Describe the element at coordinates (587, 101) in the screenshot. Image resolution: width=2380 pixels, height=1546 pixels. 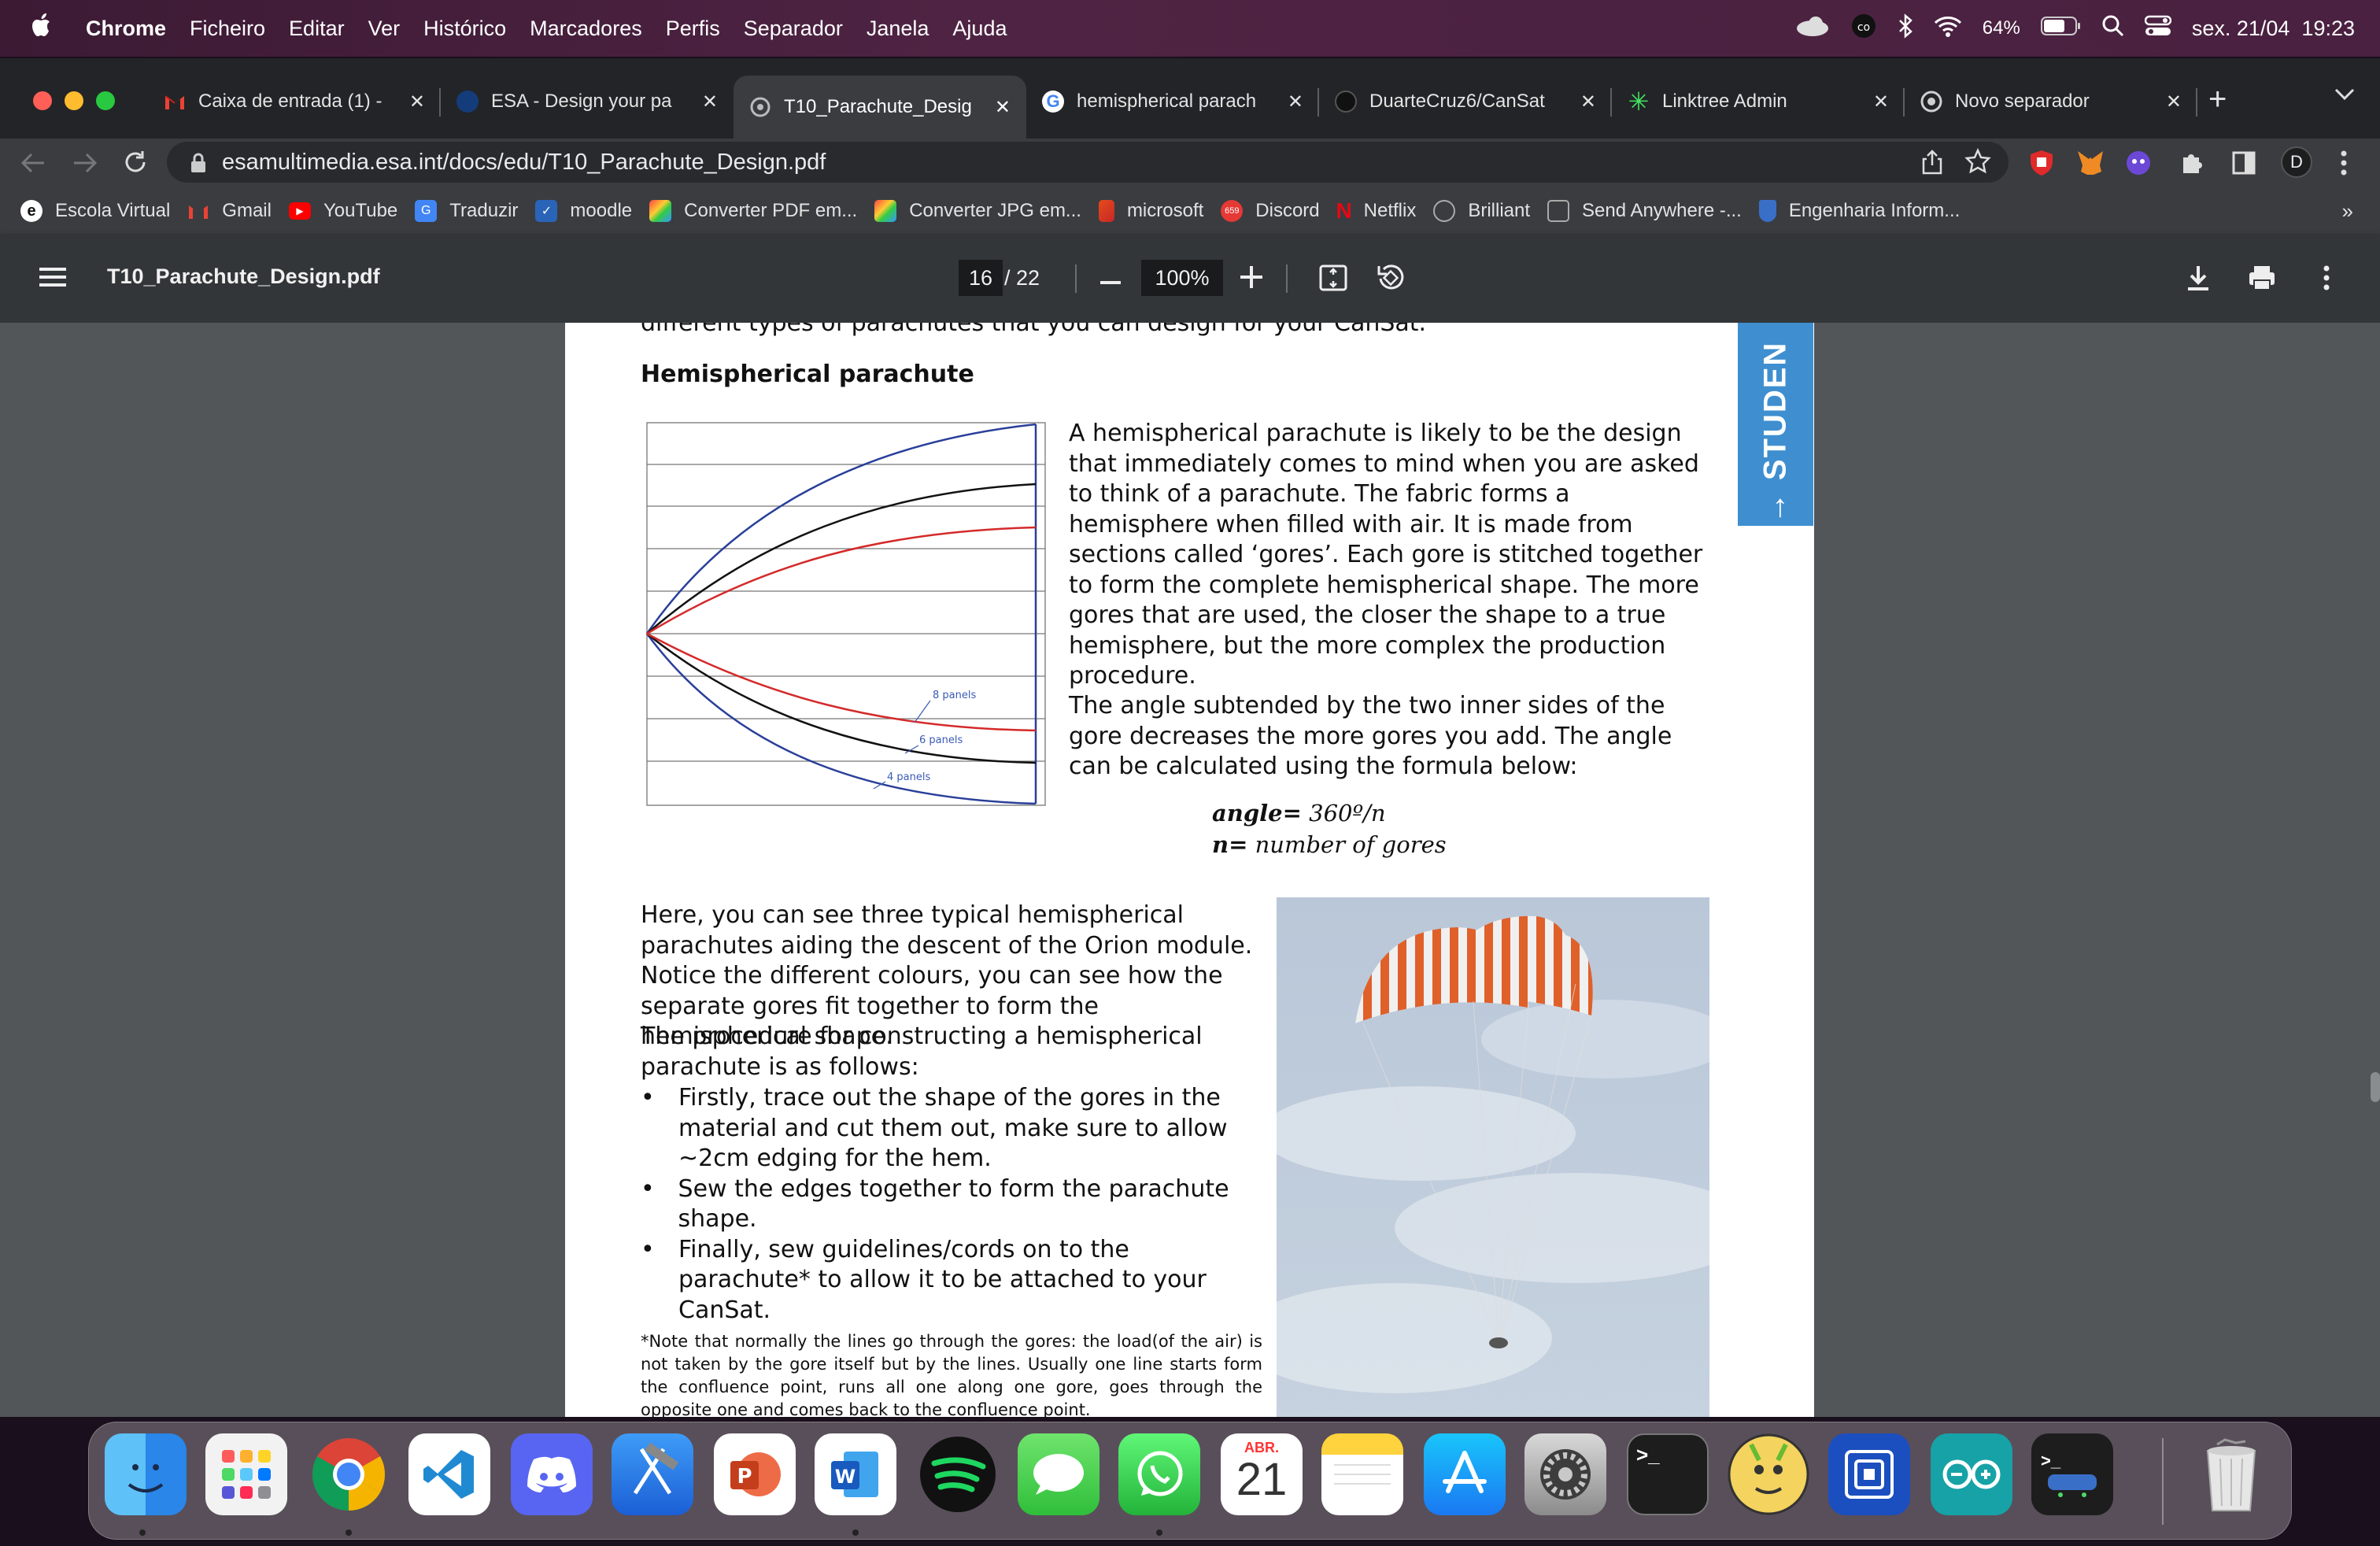
I see `tab-esa: ESA - Design your pa ✕` at that location.